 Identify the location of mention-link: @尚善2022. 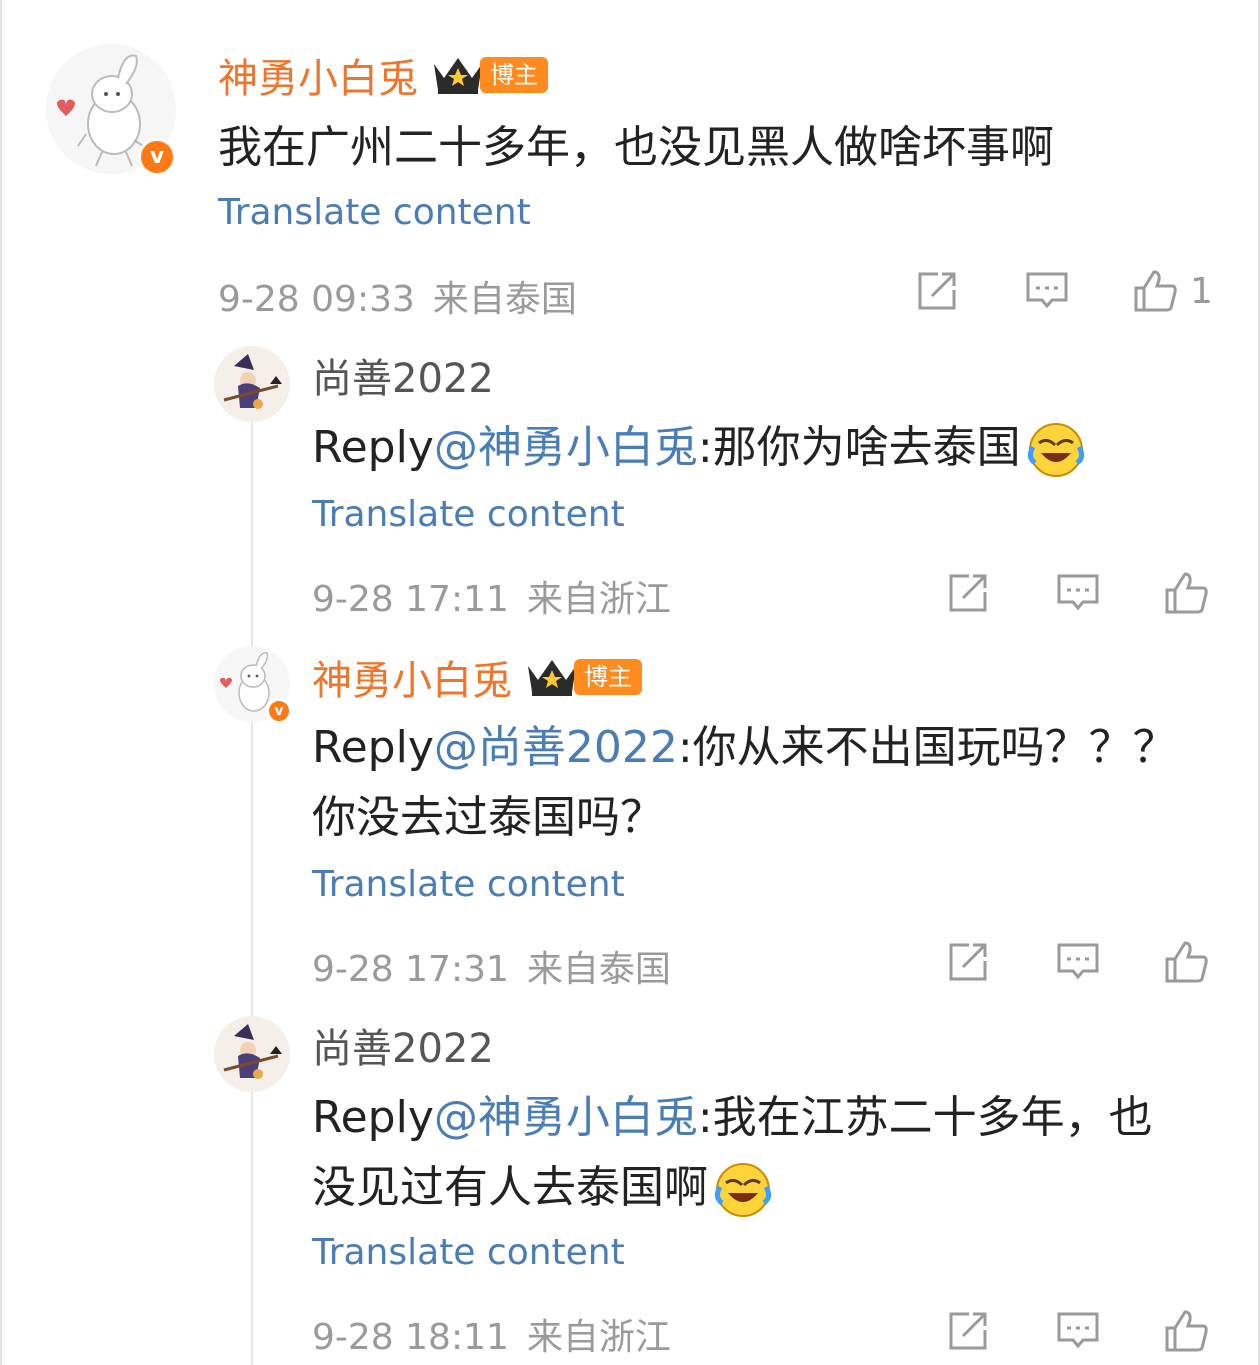
(556, 747).